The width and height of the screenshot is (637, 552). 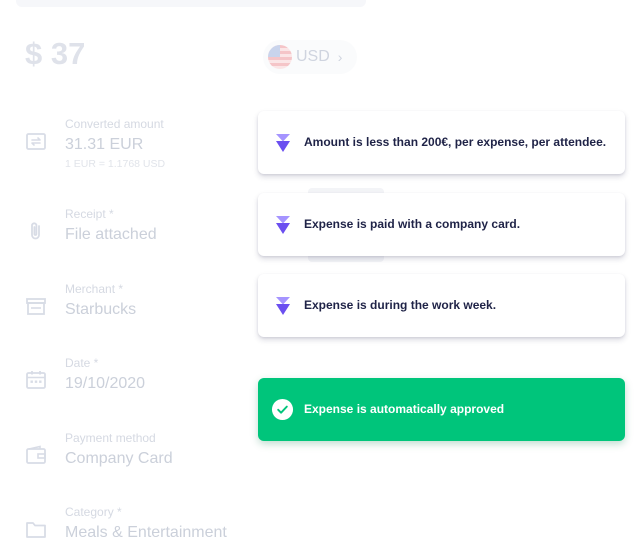 I want to click on folder-icon, so click(x=36, y=530).